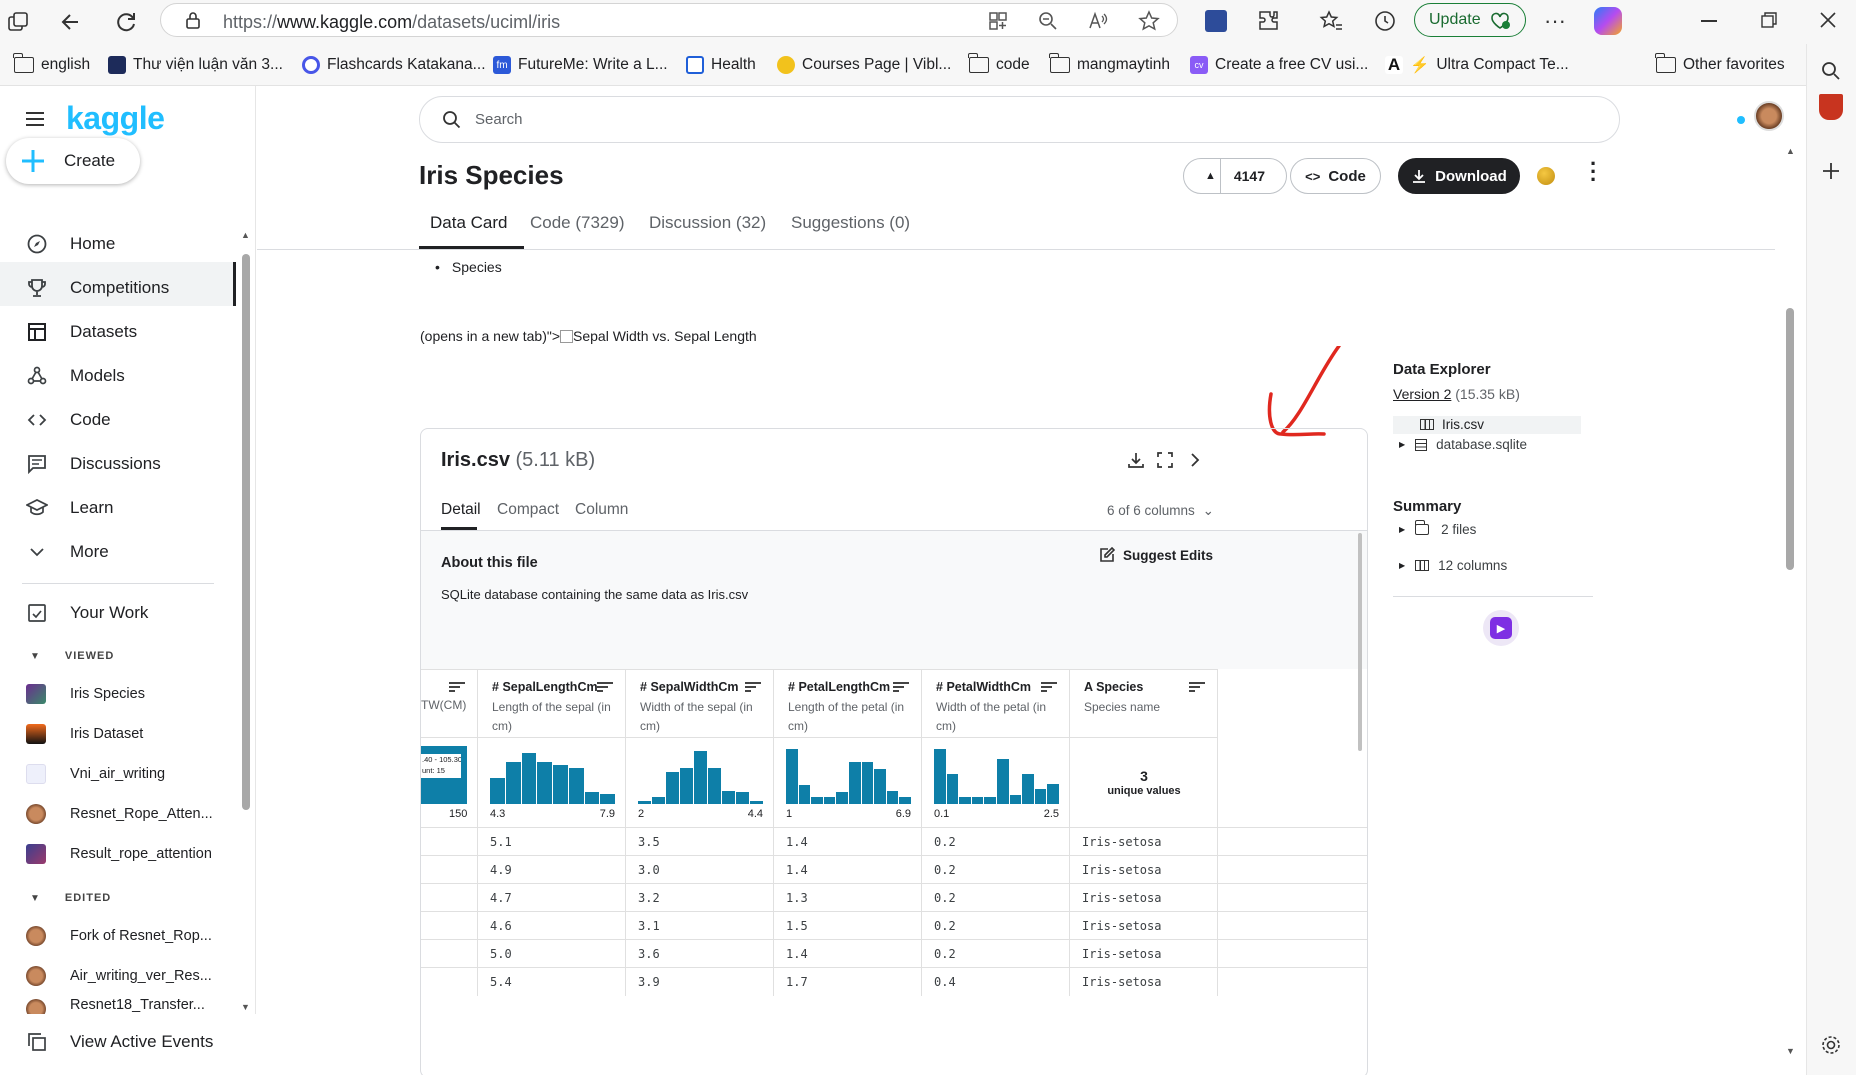  What do you see at coordinates (1831, 1045) in the screenshot?
I see `settings-icon` at bounding box center [1831, 1045].